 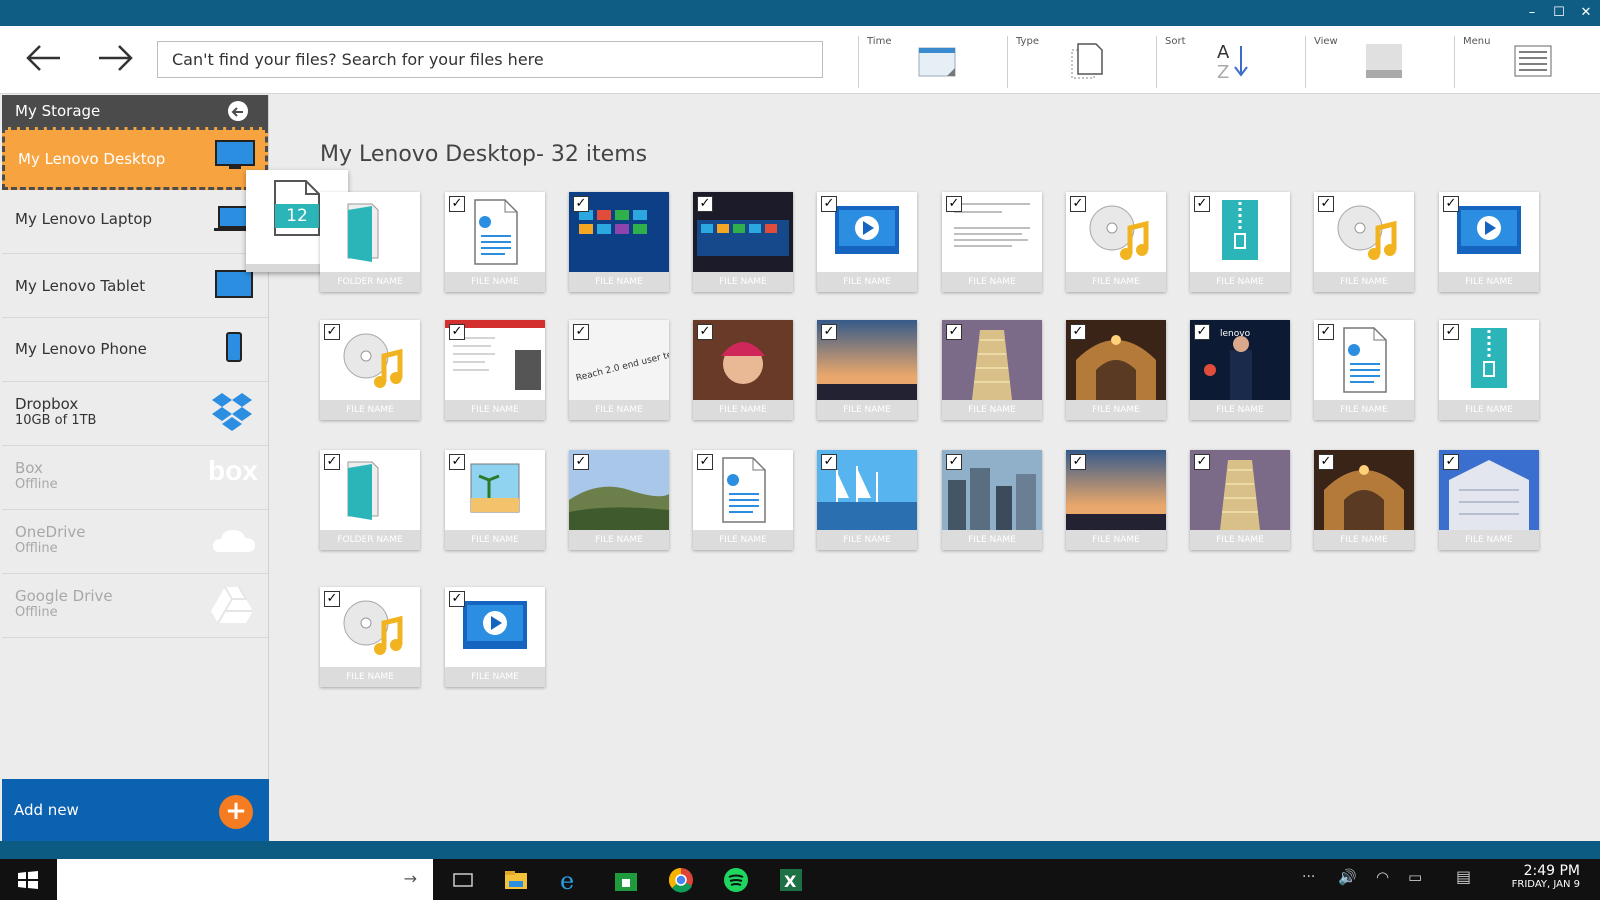 I want to click on excel-icon: X, so click(x=791, y=880).